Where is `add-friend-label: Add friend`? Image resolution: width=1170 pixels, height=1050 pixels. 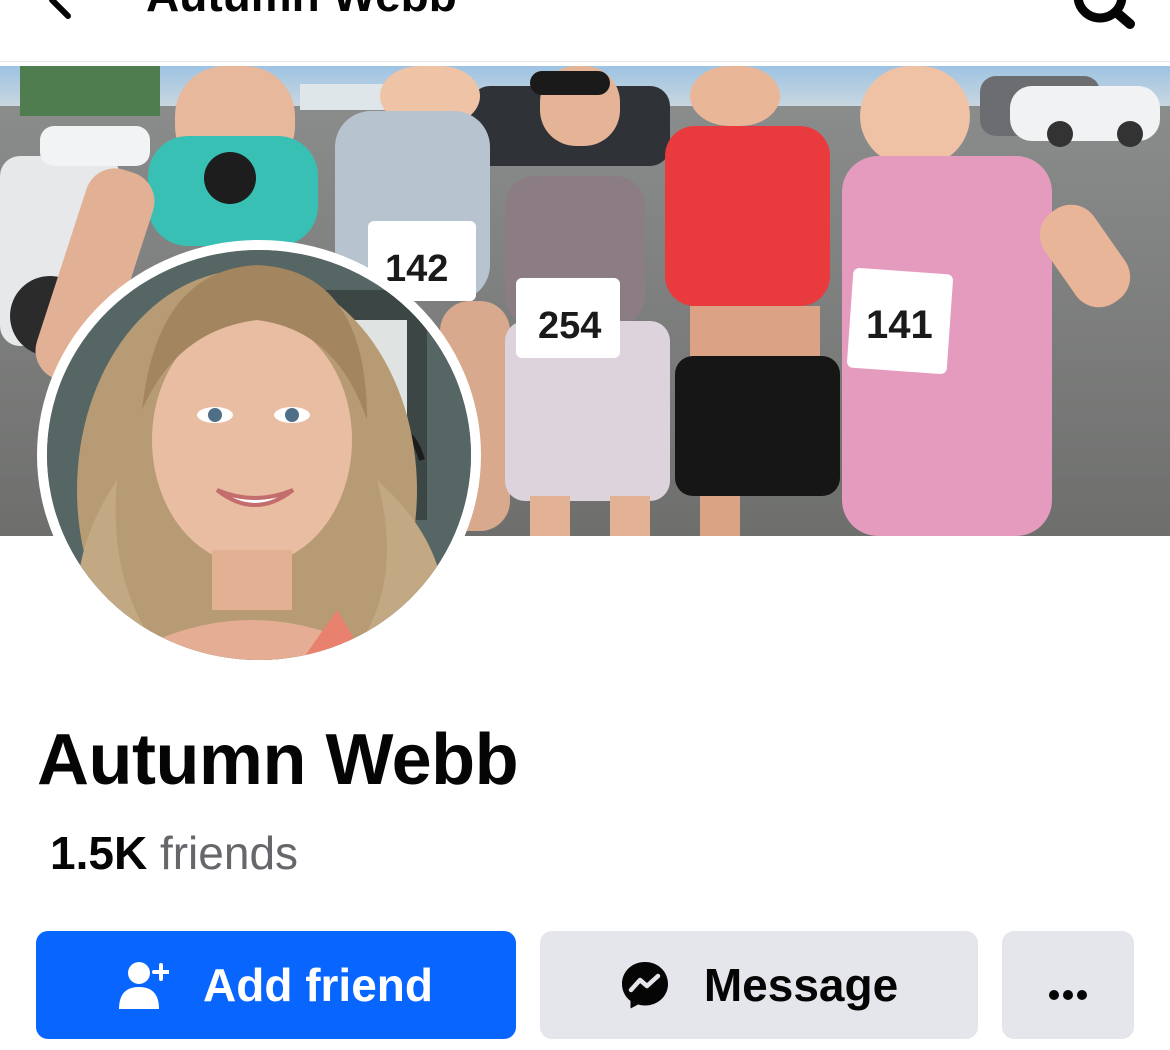
add-friend-label: Add friend is located at coordinates (318, 985).